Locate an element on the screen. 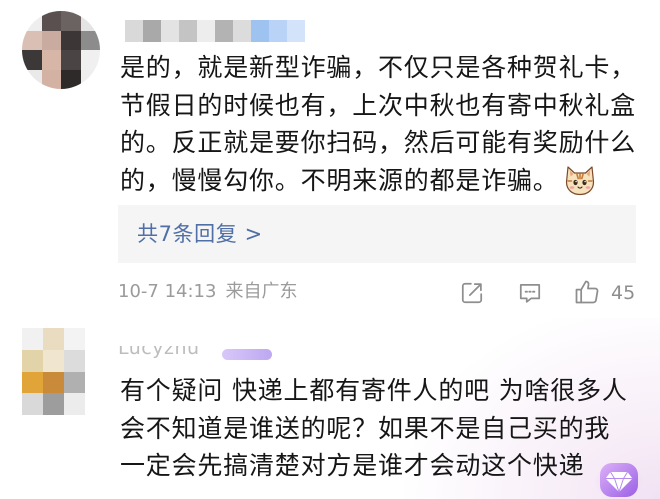  comment-meta: 10-7 14:13 来自广东 is located at coordinates (207, 292).